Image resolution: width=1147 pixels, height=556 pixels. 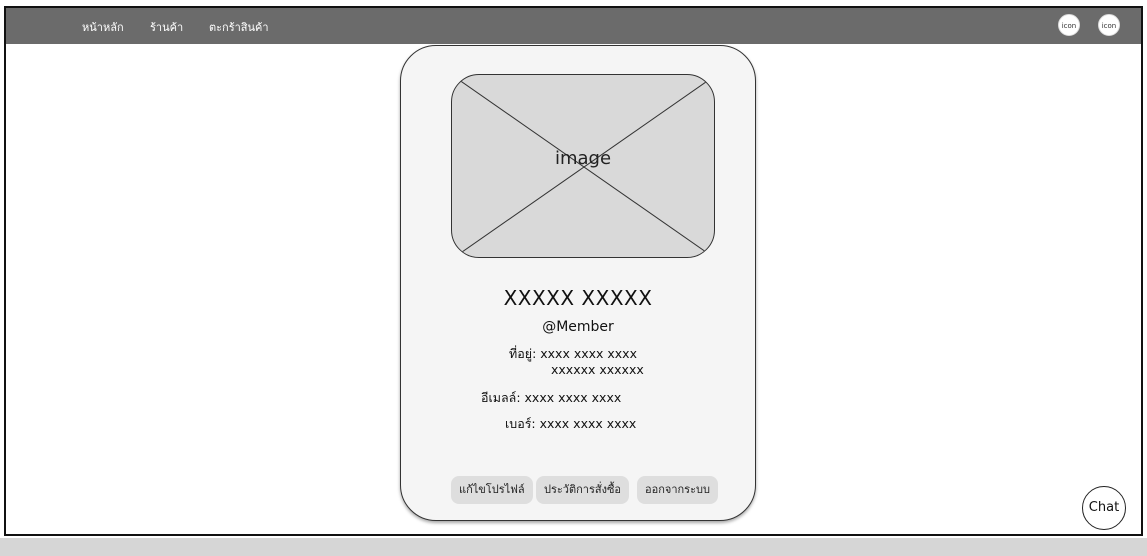 I want to click on profile-phone: เบอร์: xxxx xxxx xxxx, so click(x=571, y=423).